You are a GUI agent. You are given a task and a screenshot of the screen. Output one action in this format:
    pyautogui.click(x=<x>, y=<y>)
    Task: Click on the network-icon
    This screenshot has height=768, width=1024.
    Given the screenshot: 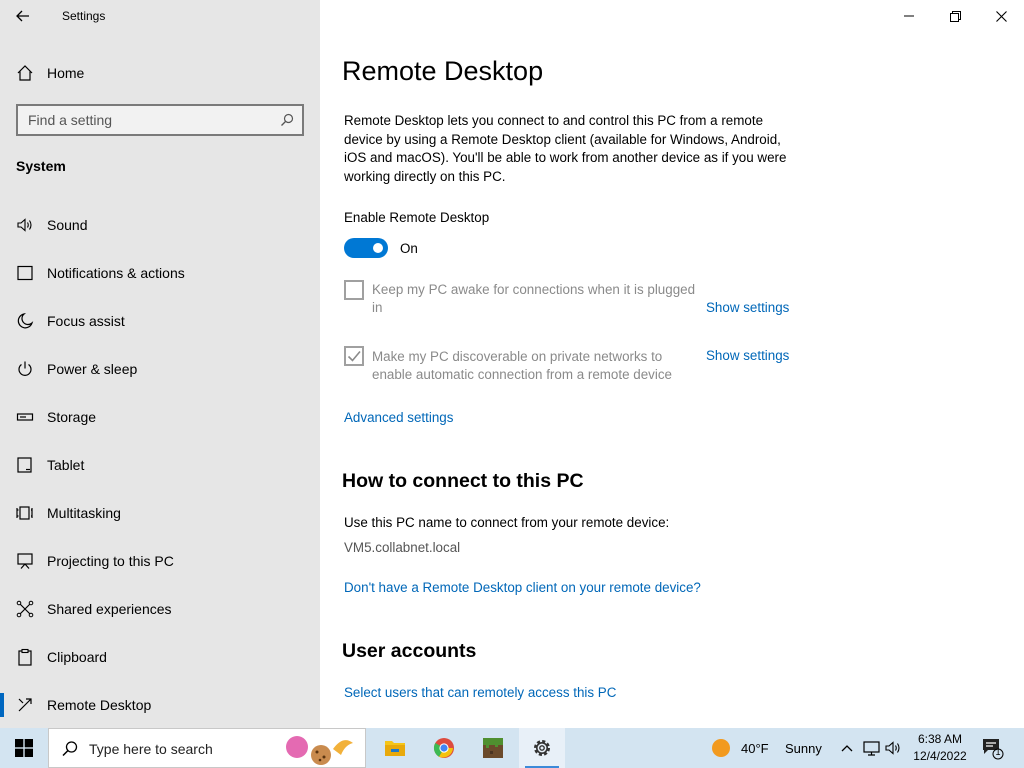 What is the action you would take?
    pyautogui.click(x=871, y=748)
    